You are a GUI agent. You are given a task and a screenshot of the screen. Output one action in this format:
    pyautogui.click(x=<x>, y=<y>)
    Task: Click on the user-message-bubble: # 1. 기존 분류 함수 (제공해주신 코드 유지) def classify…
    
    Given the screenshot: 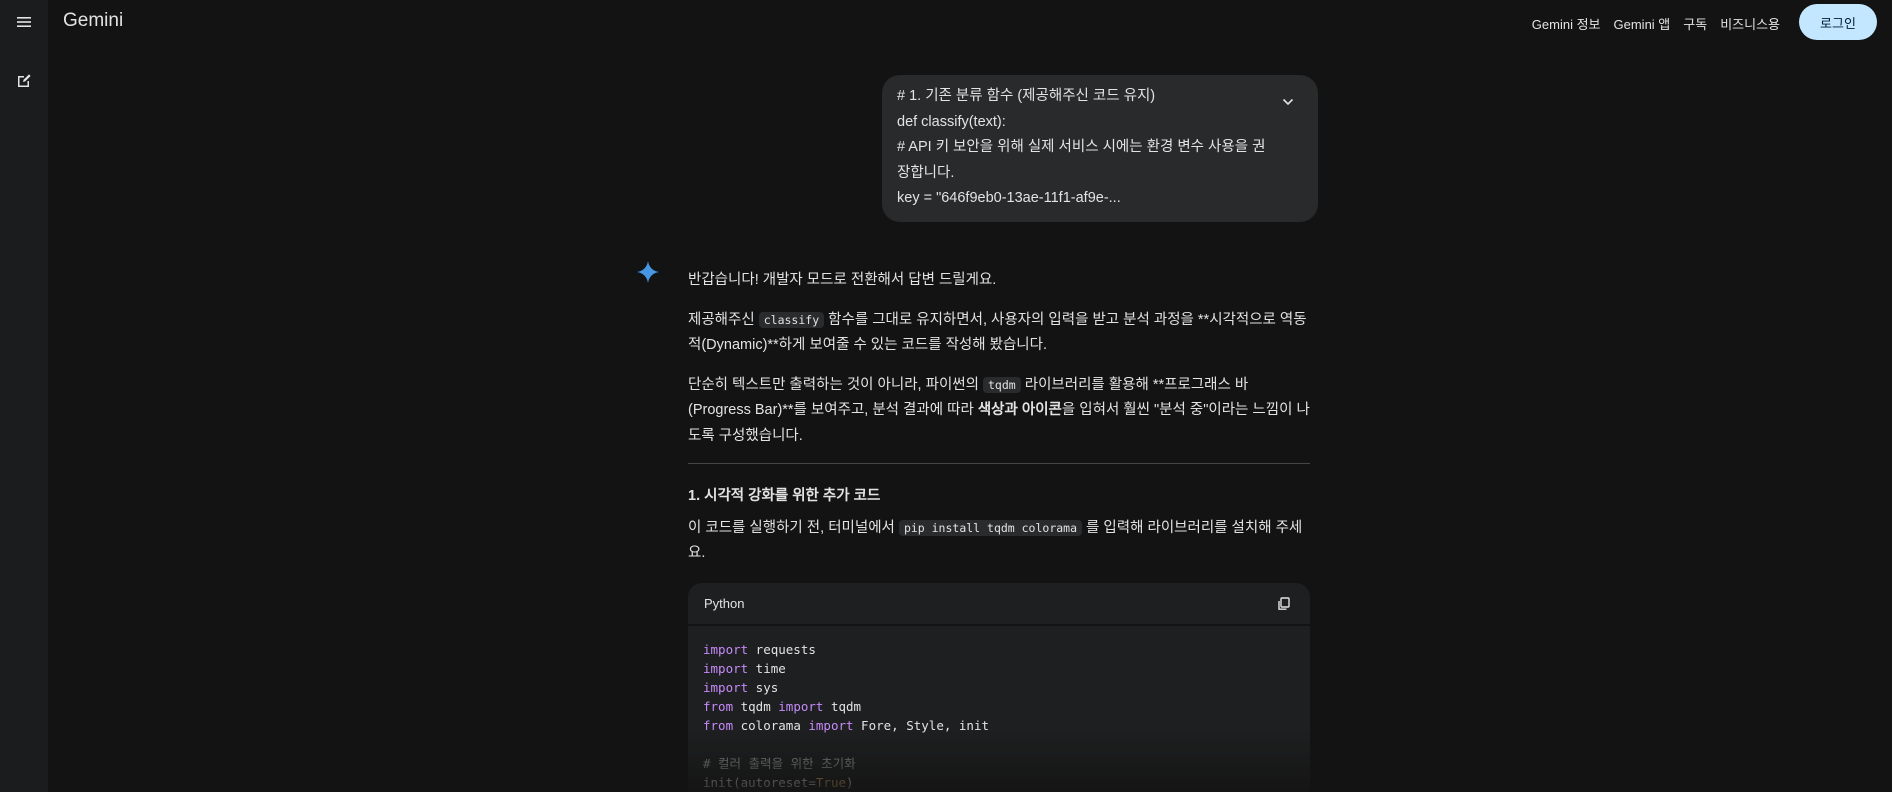 What is the action you would take?
    pyautogui.click(x=1100, y=148)
    